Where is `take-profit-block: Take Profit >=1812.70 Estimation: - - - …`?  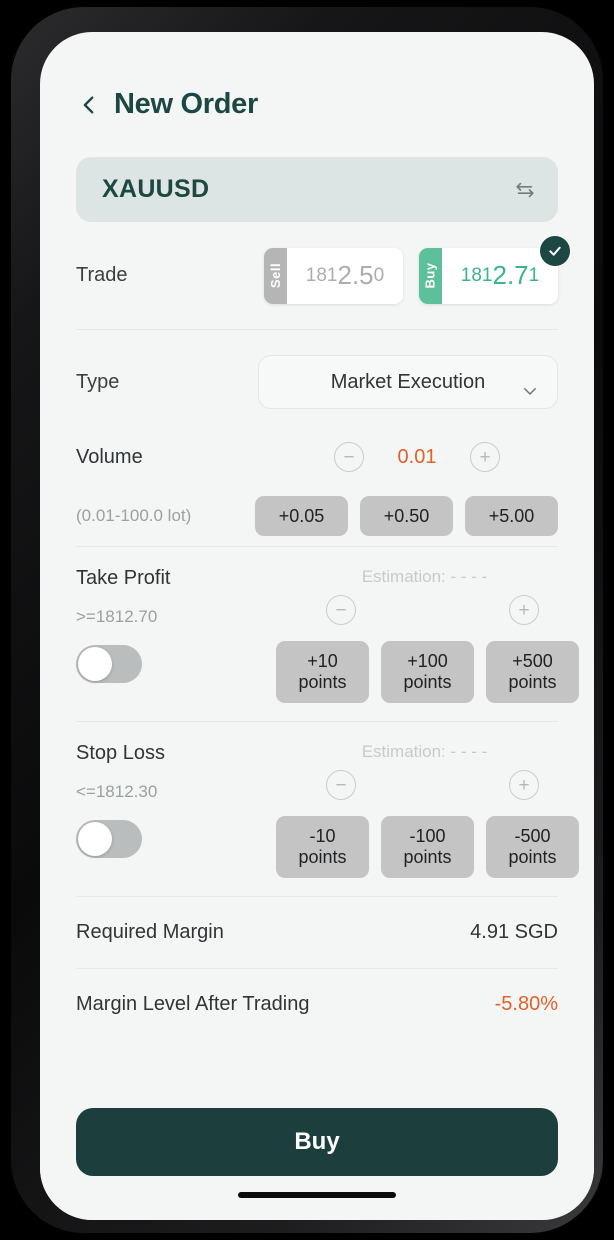
take-profit-block: Take Profit >=1812.70 Estimation: - - - … is located at coordinates (327, 633).